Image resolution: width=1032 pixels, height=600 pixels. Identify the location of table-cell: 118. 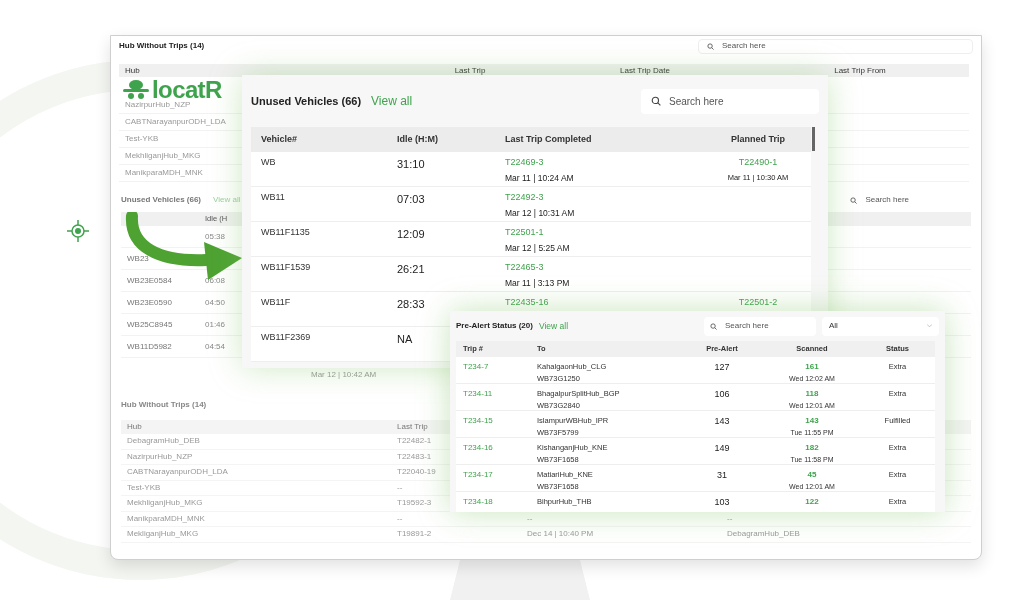
(812, 394).